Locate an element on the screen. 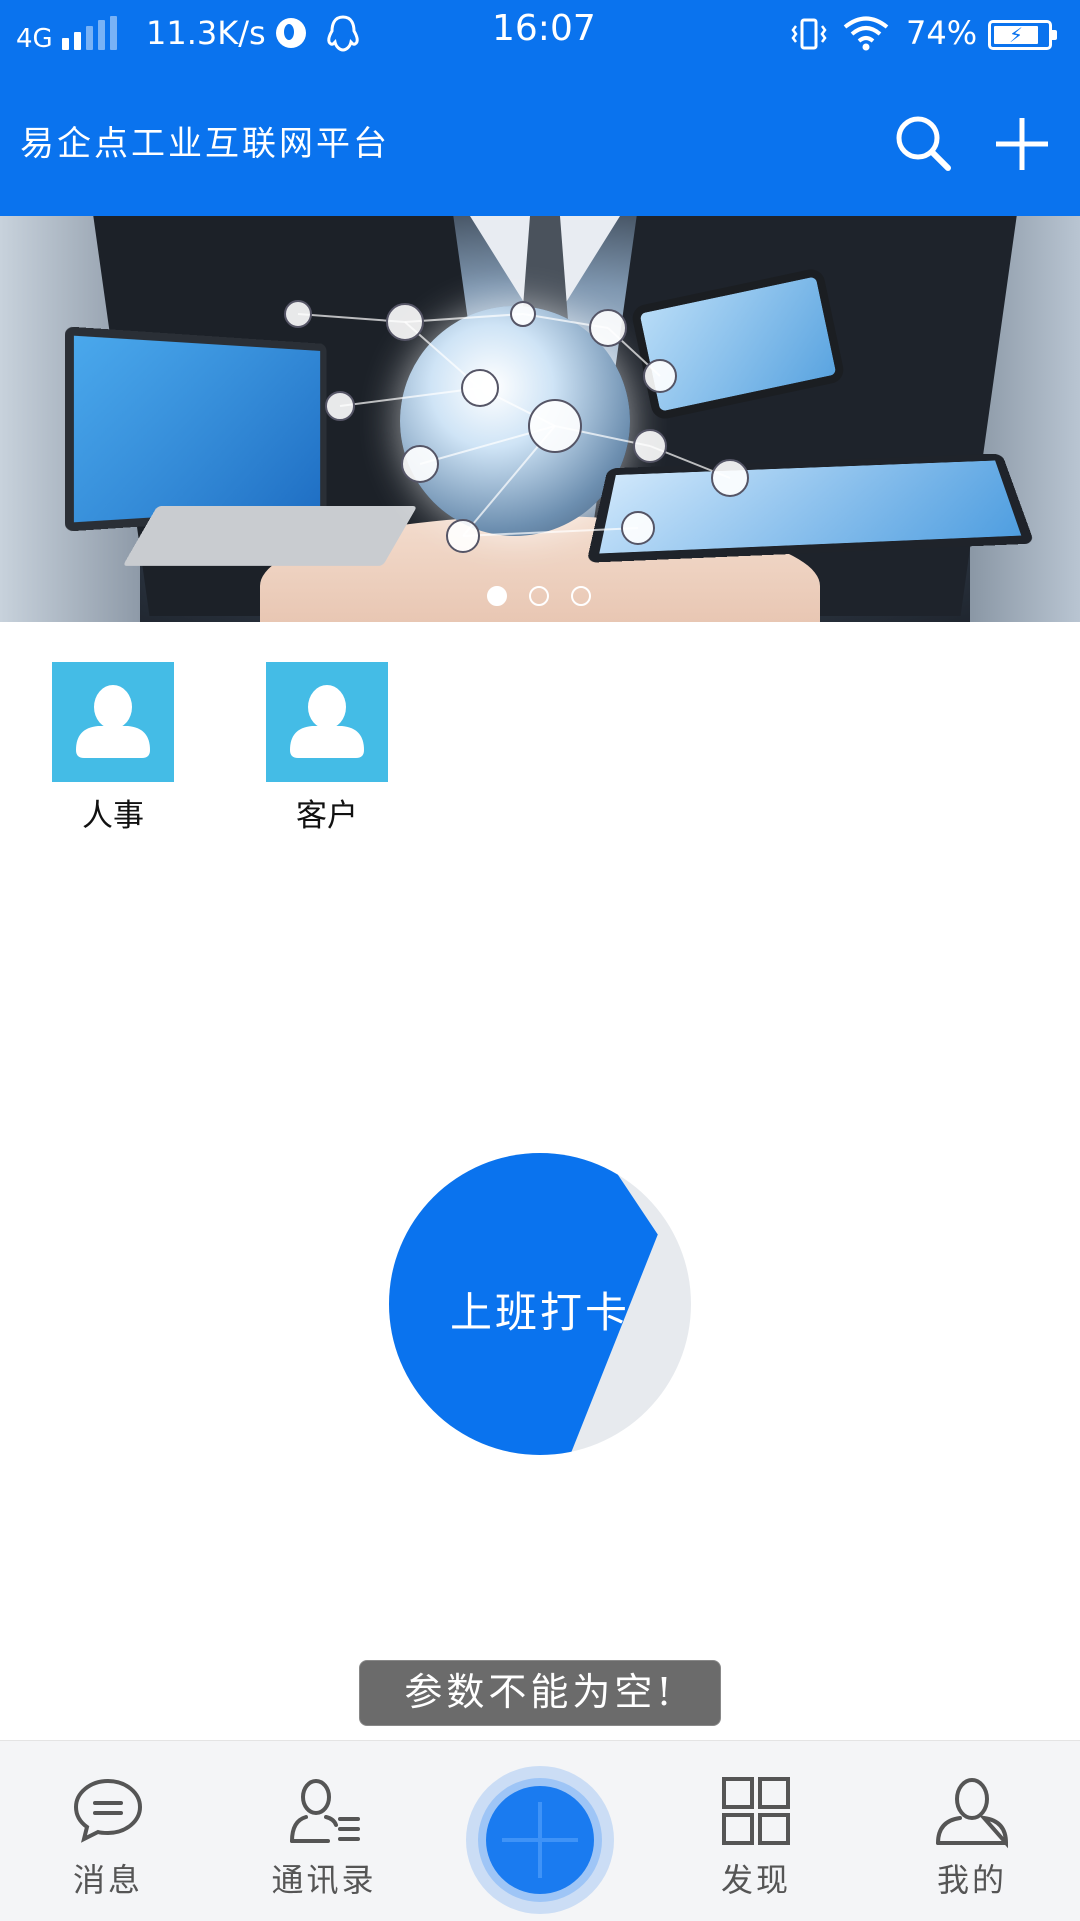 Image resolution: width=1080 pixels, height=1921 pixels. nav-label: 我的 is located at coordinates (972, 1878).